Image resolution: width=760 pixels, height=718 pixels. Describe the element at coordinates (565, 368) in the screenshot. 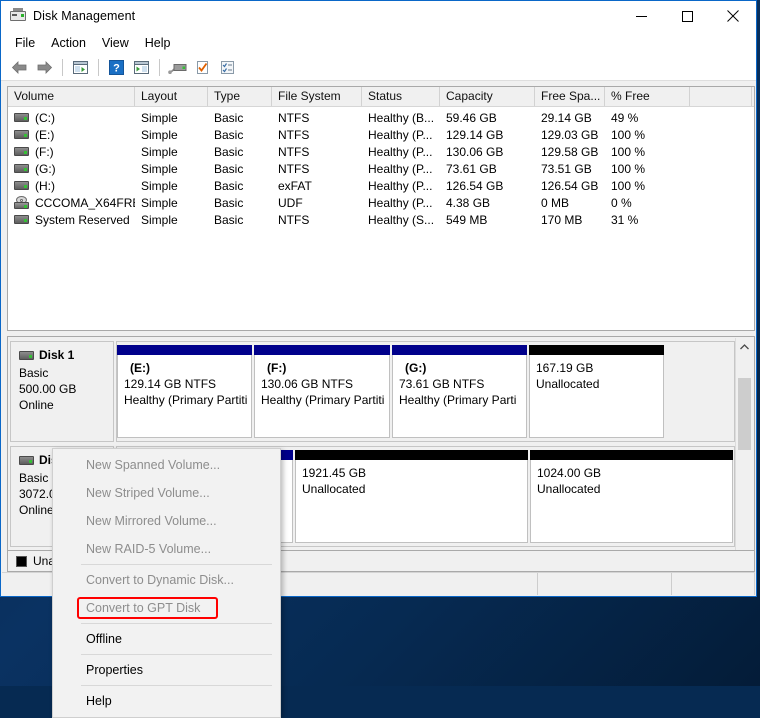

I see `partition-size-fs: 167.19 GB` at that location.